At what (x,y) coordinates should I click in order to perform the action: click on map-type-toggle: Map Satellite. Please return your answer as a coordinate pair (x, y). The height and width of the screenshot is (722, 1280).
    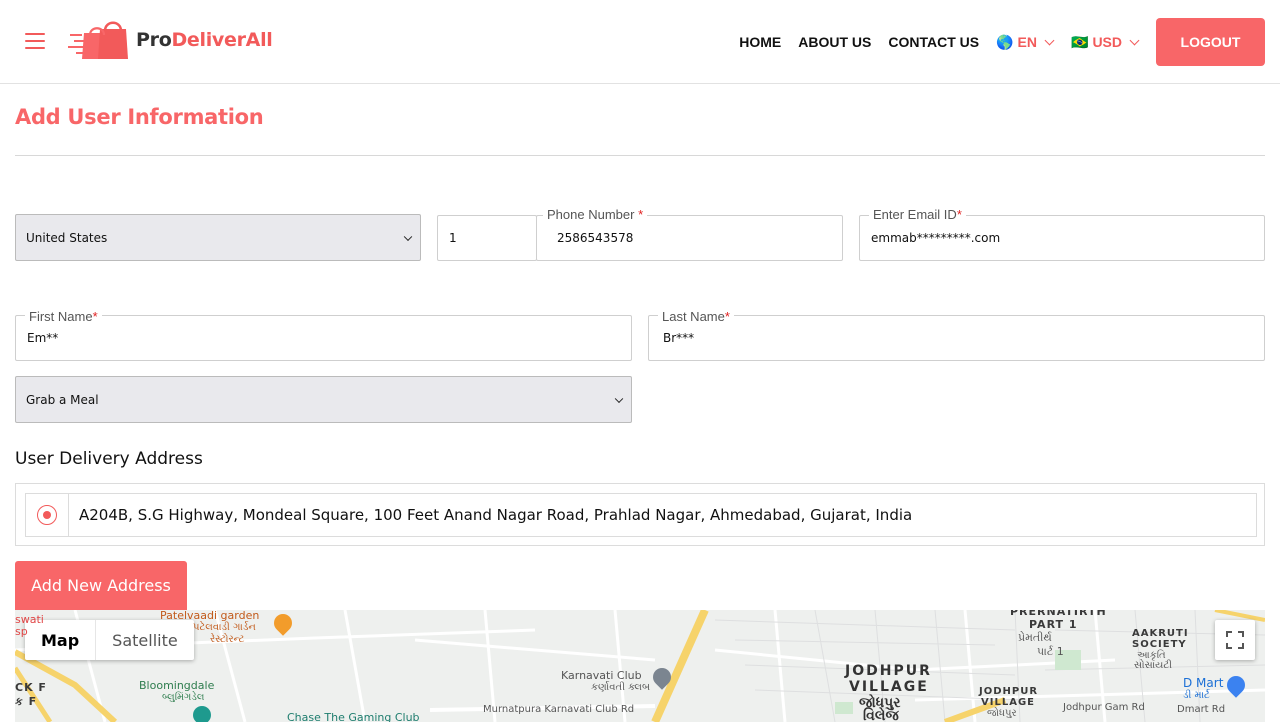
    Looking at the image, I should click on (109, 640).